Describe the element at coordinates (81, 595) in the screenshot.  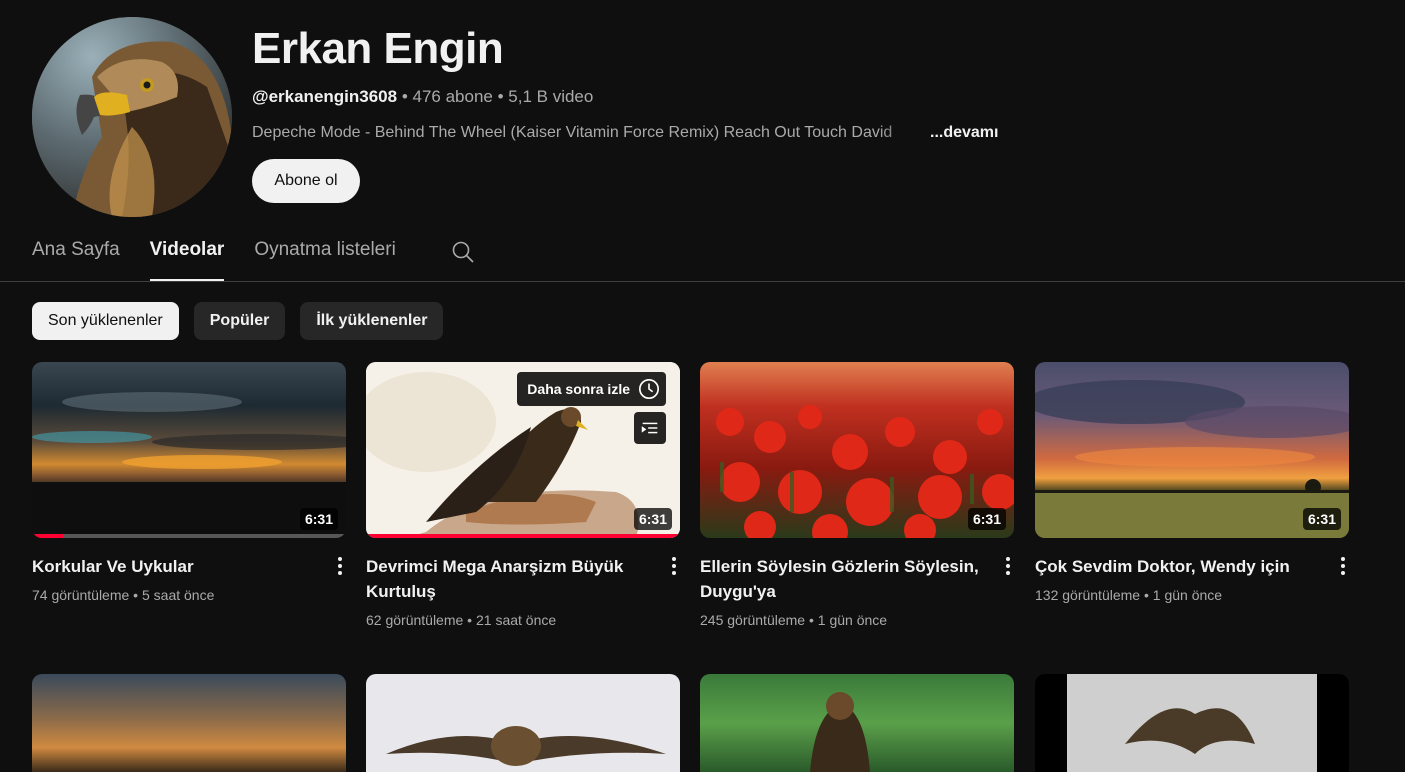
I see `view-count: 74 görüntüleme` at that location.